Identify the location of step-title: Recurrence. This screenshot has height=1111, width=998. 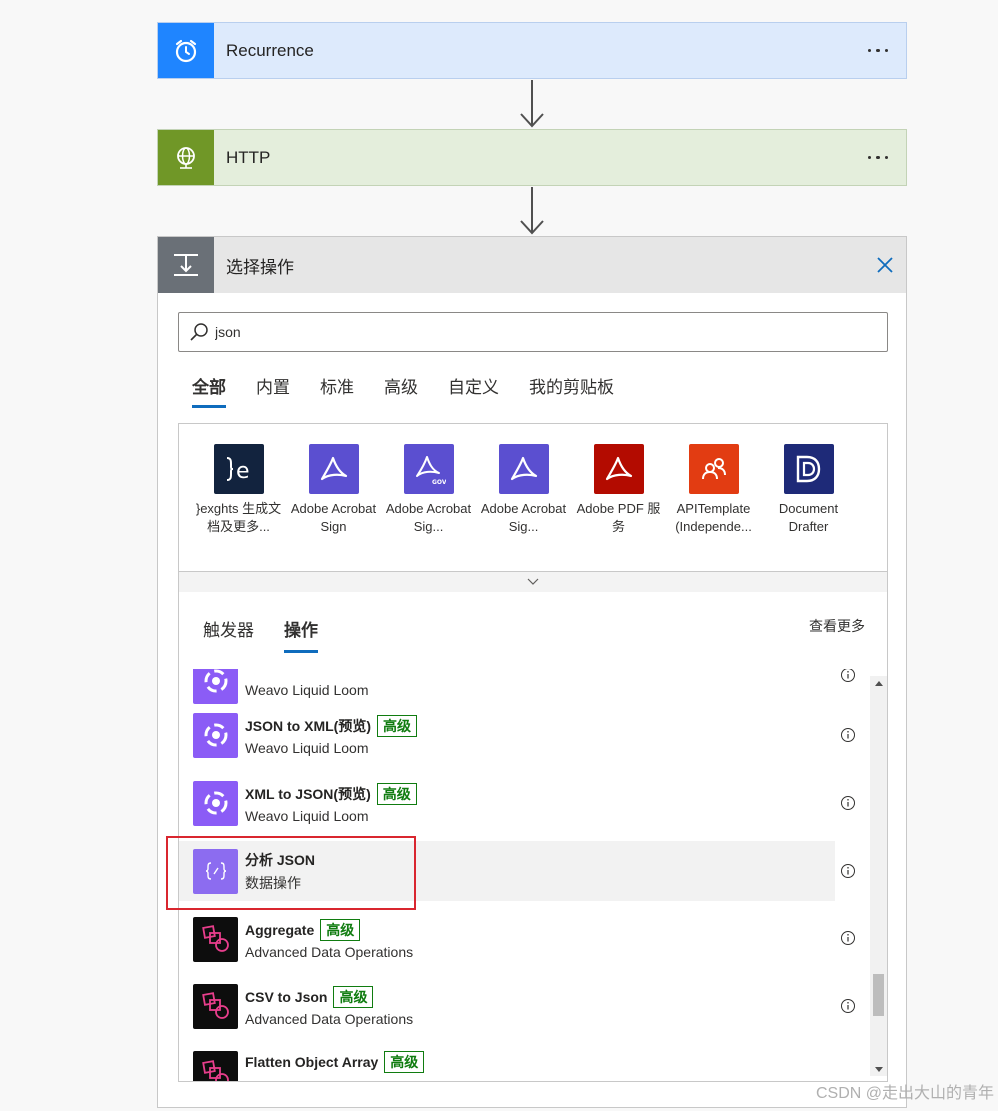
(270, 50).